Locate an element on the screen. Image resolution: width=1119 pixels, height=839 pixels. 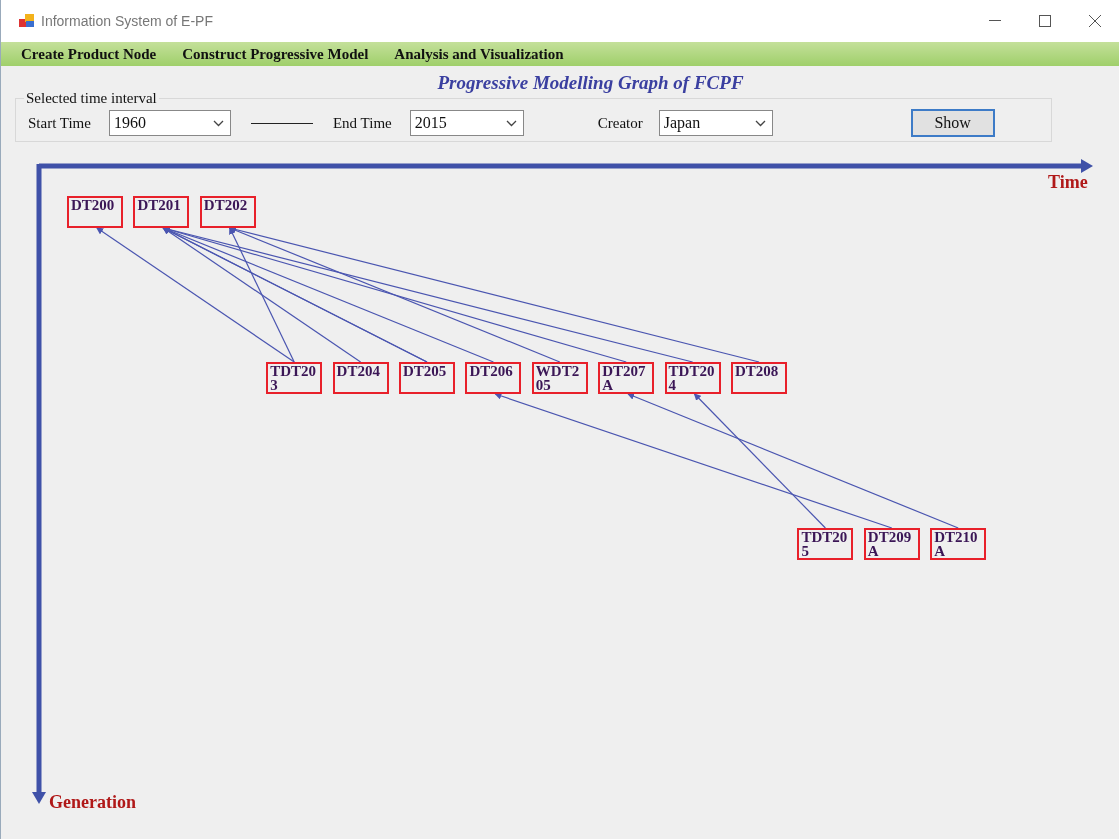
window-title: Information System of E-PF is located at coordinates (127, 21).